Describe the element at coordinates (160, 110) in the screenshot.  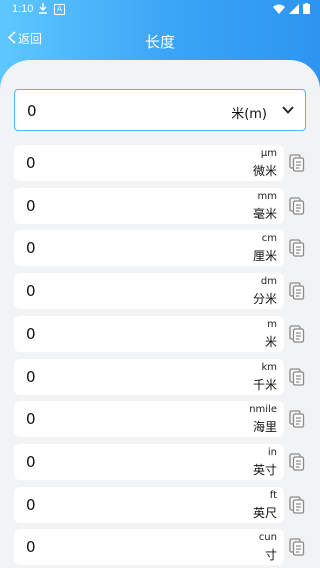
I see `unit-selector: 0 米(m)` at that location.